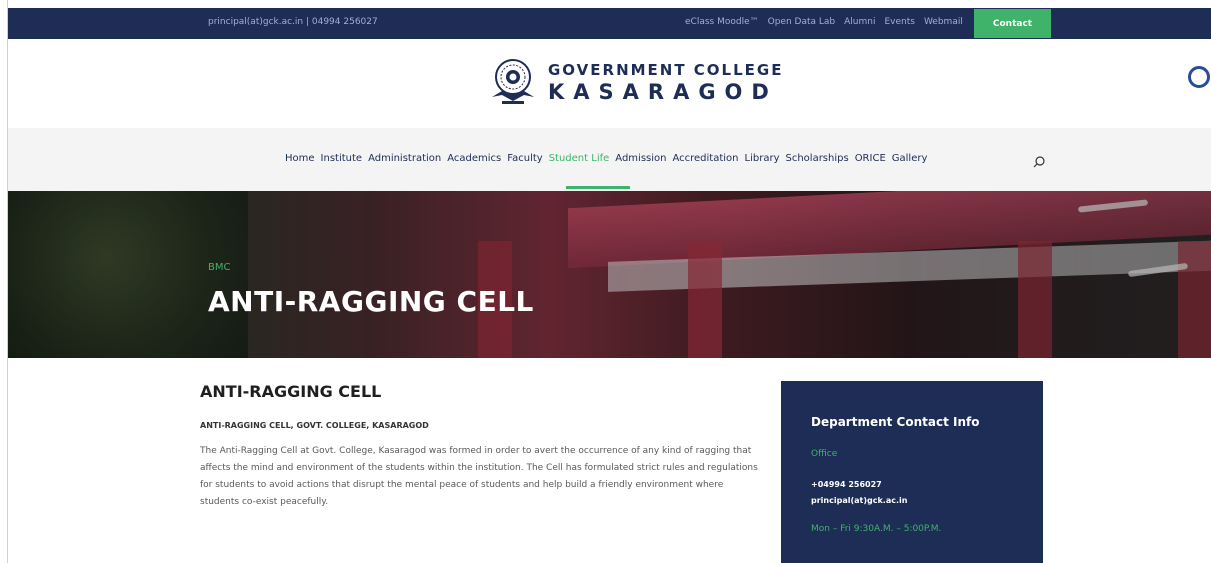  Describe the element at coordinates (859, 500) in the screenshot. I see `contact-email: principal(at)gck.ac.in` at that location.